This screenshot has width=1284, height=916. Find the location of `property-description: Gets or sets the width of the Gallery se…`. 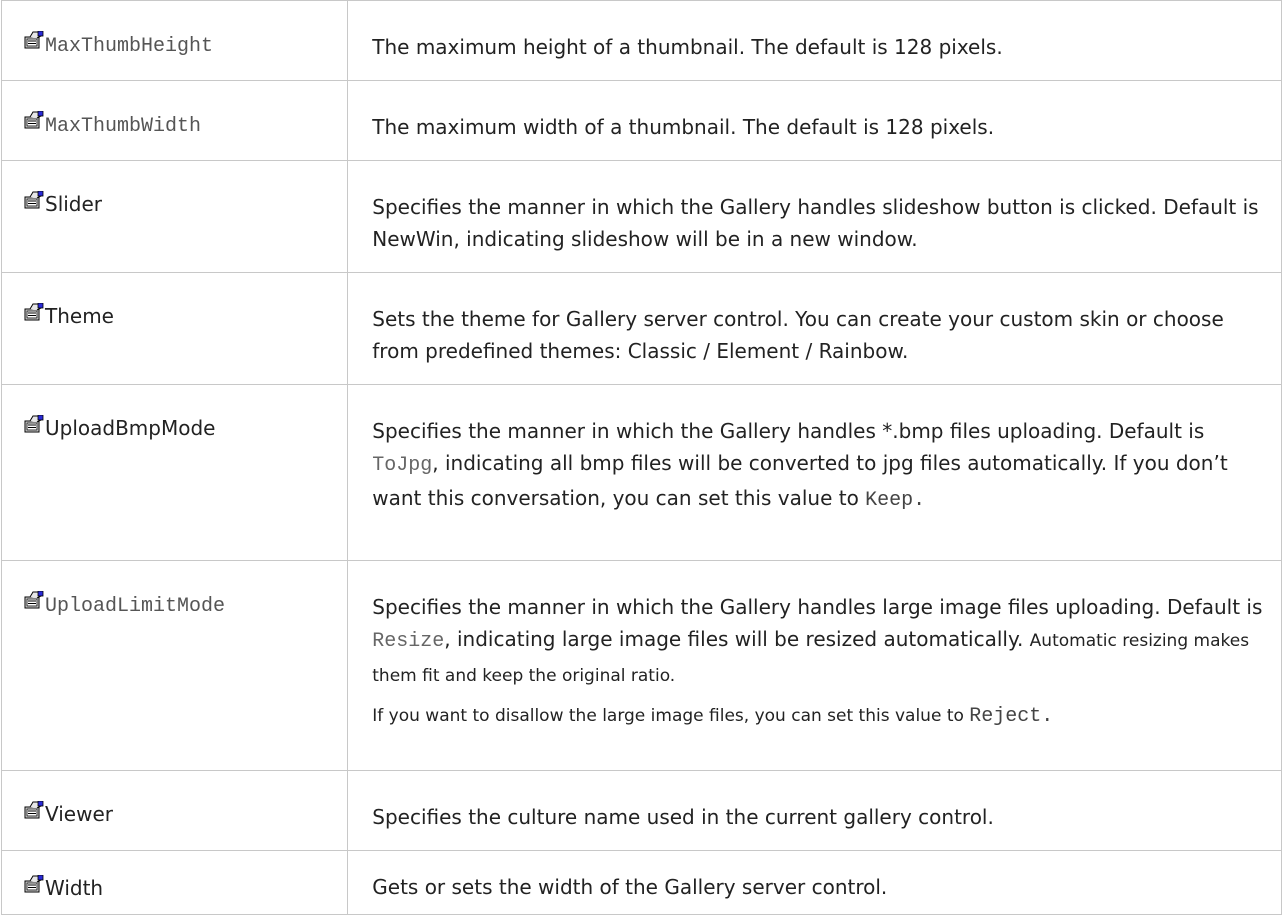

property-description: Gets or sets the width of the Gallery se… is located at coordinates (814, 882).